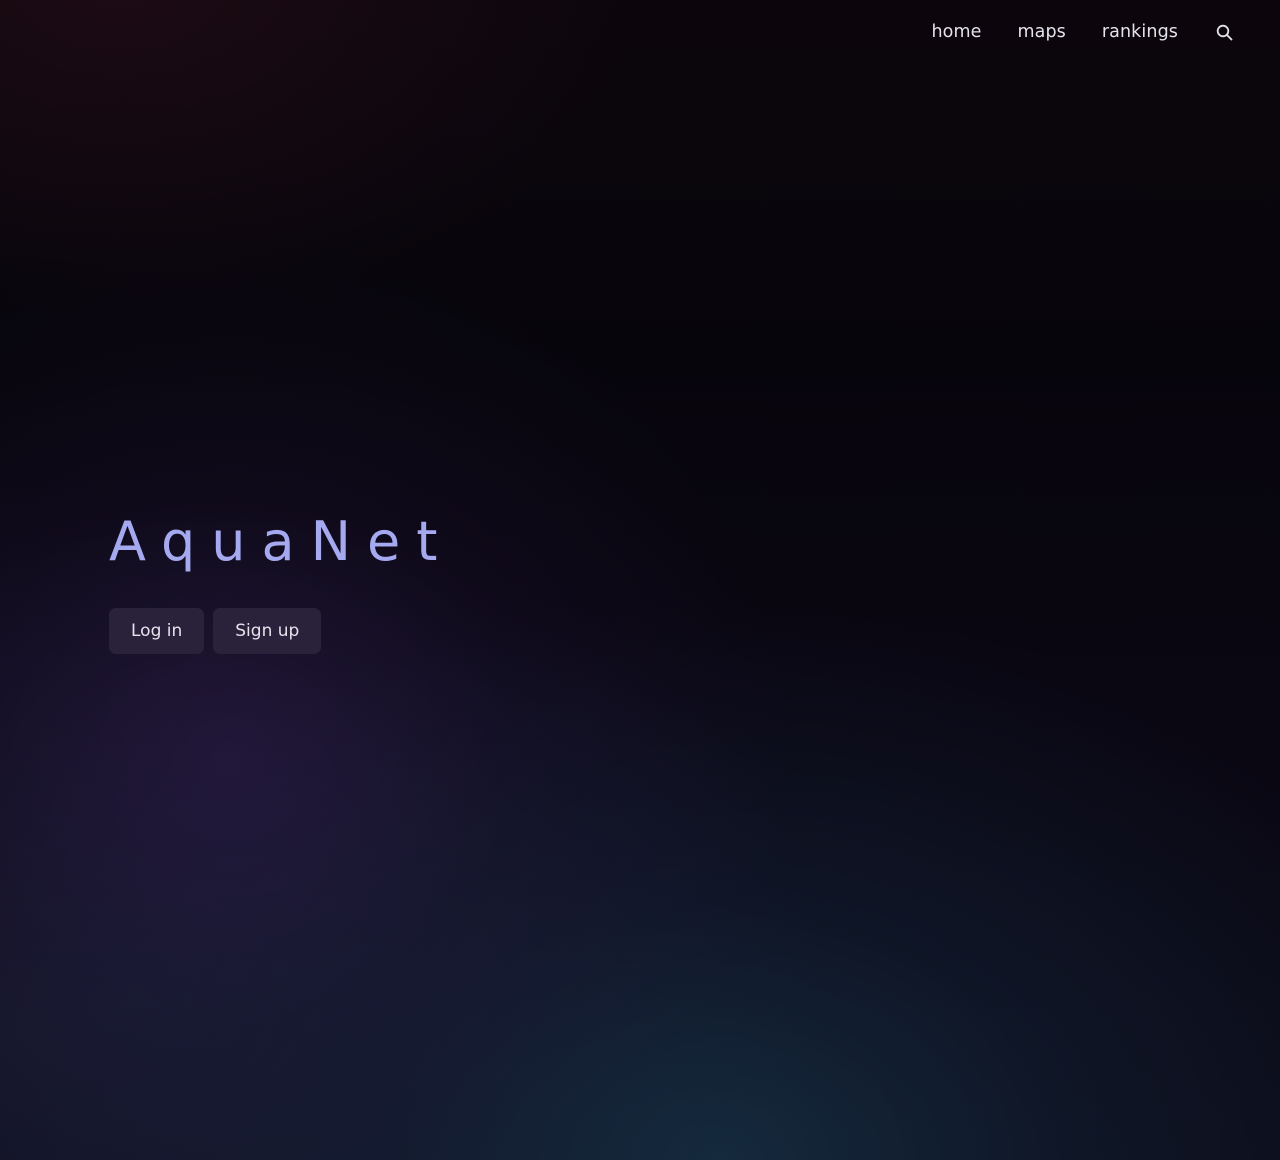 This screenshot has width=1280, height=1160. I want to click on top-nav: home maps rankings, so click(1074, 32).